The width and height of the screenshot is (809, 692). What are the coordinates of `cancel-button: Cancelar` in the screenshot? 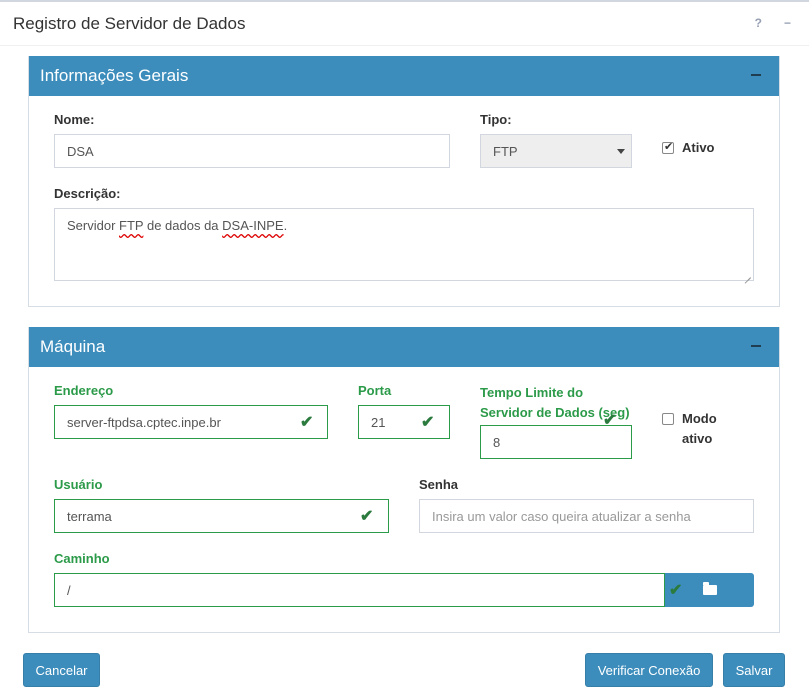 It's located at (61, 670).